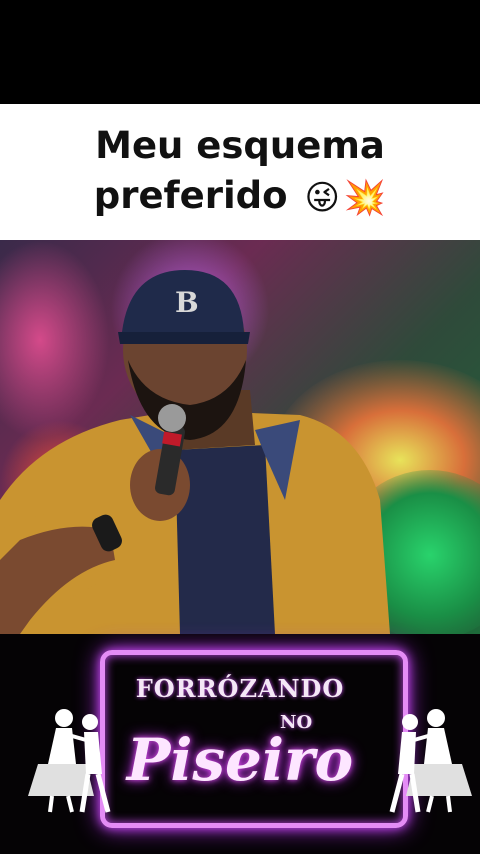 This screenshot has height=854, width=480. Describe the element at coordinates (240, 52) in the screenshot. I see `top-black-bar` at that location.